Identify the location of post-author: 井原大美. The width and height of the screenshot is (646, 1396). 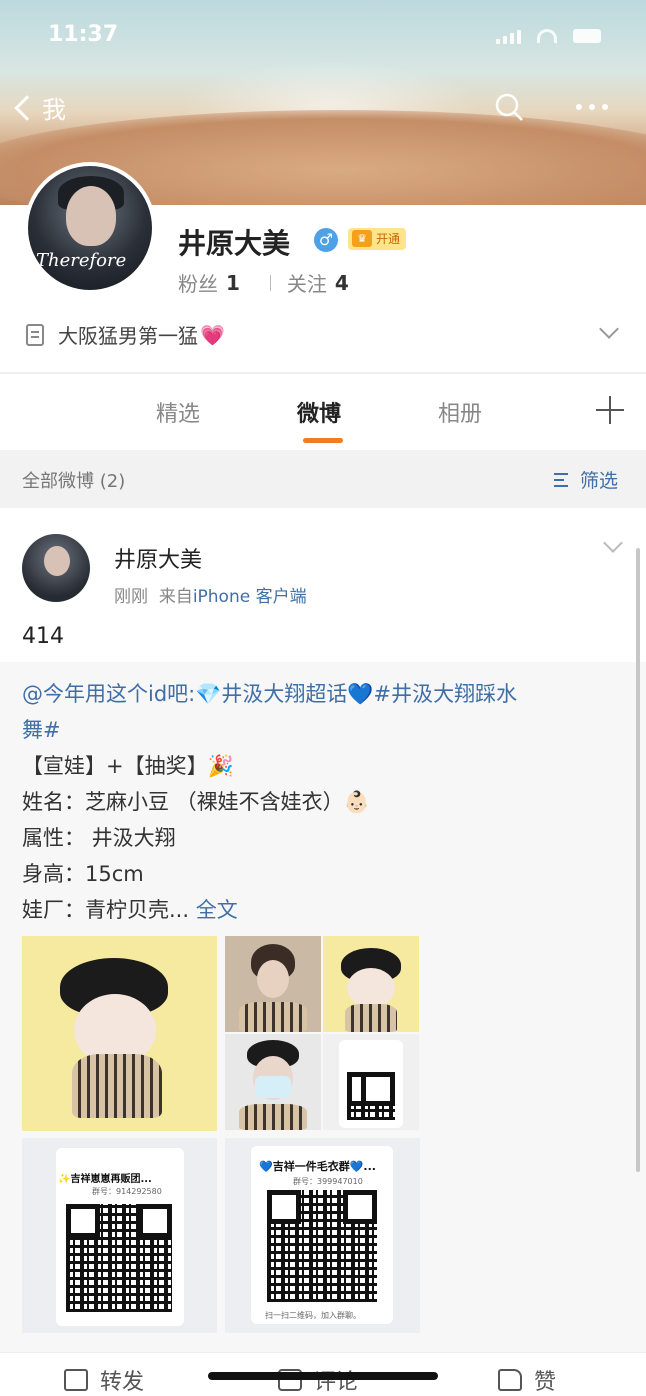
(158, 558).